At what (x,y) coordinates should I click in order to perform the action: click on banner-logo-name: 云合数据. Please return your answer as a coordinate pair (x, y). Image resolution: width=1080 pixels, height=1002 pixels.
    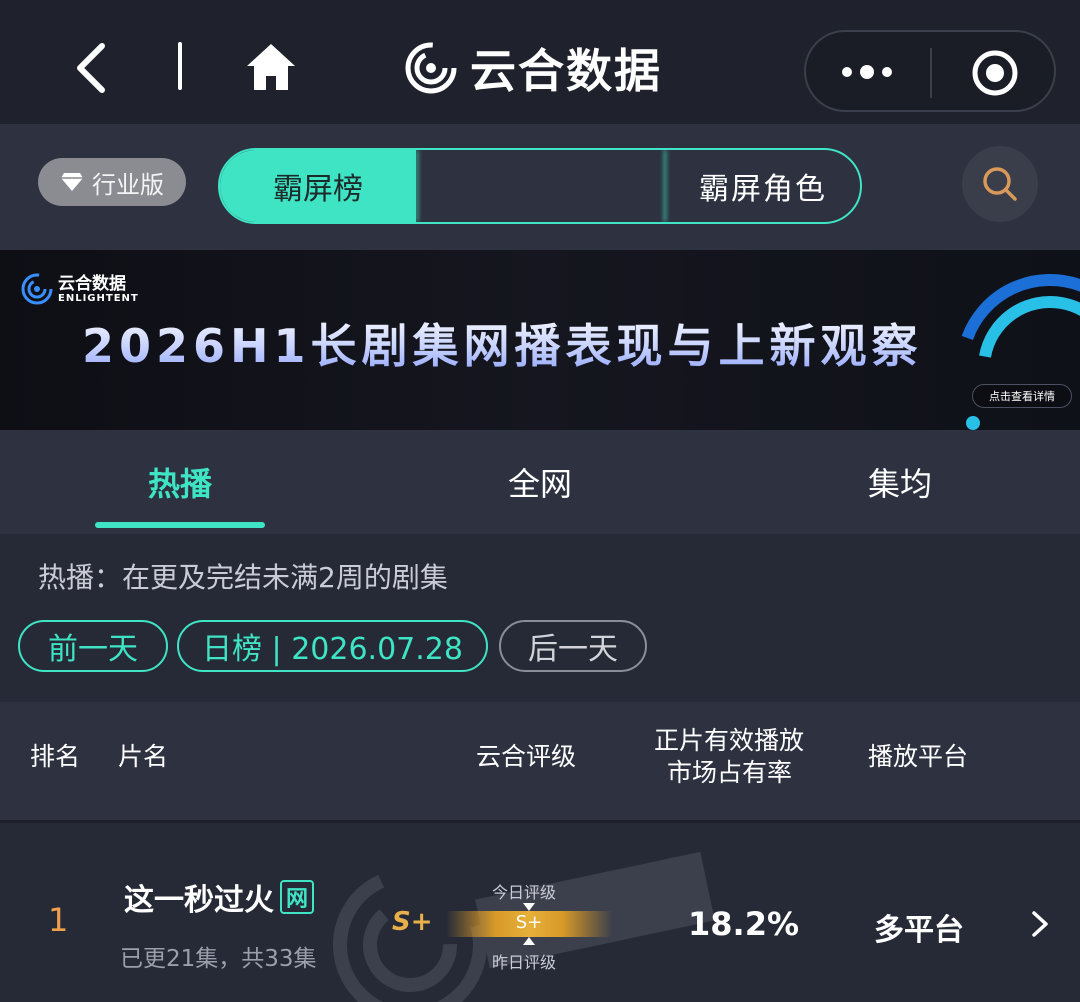
    Looking at the image, I should click on (92, 283).